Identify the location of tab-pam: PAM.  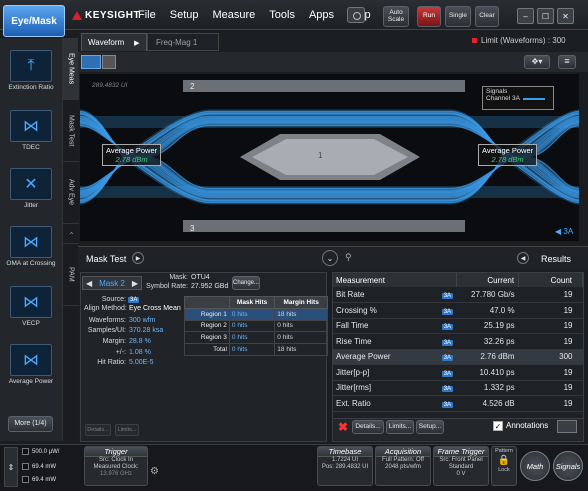
(71, 275).